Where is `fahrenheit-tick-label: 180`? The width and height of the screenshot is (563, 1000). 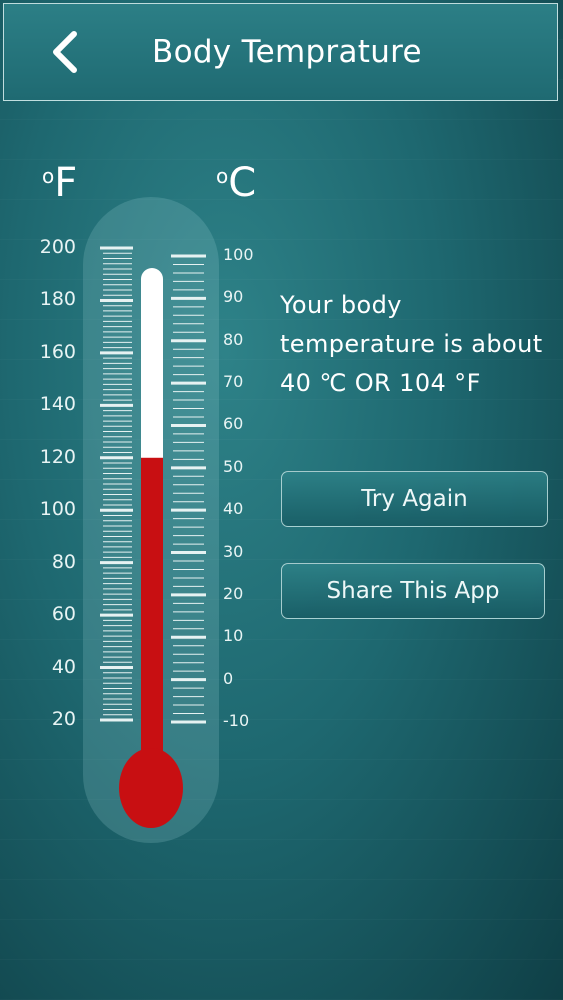 fahrenheit-tick-label: 180 is located at coordinates (57, 299).